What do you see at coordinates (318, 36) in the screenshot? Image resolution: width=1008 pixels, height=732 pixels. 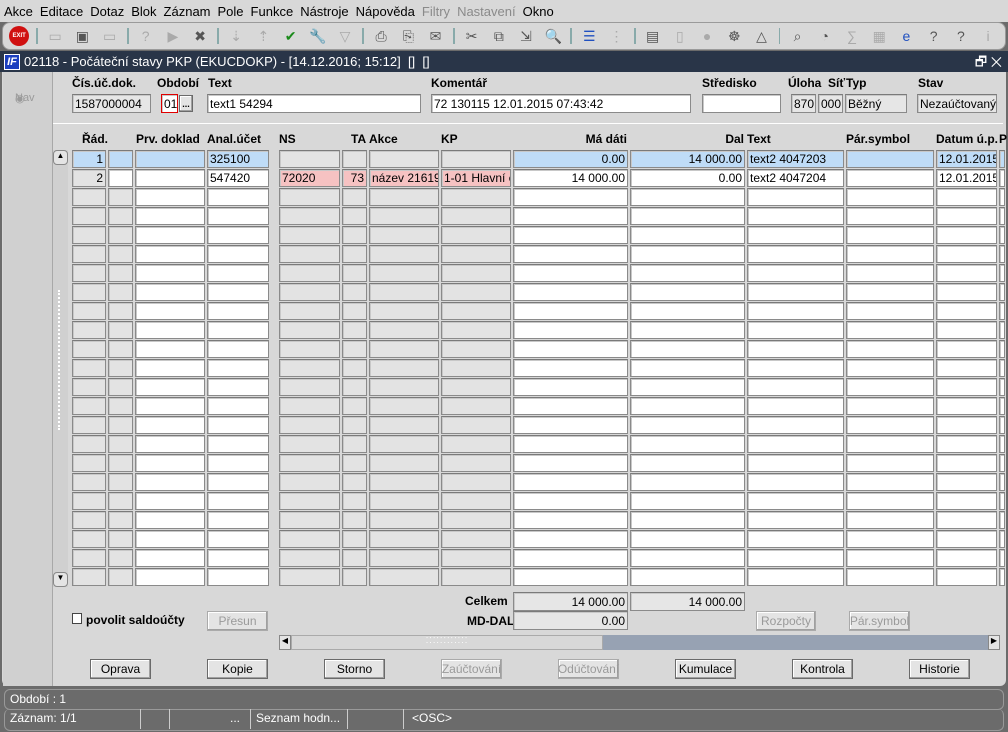 I see `wrench-icon: 🔧` at bounding box center [318, 36].